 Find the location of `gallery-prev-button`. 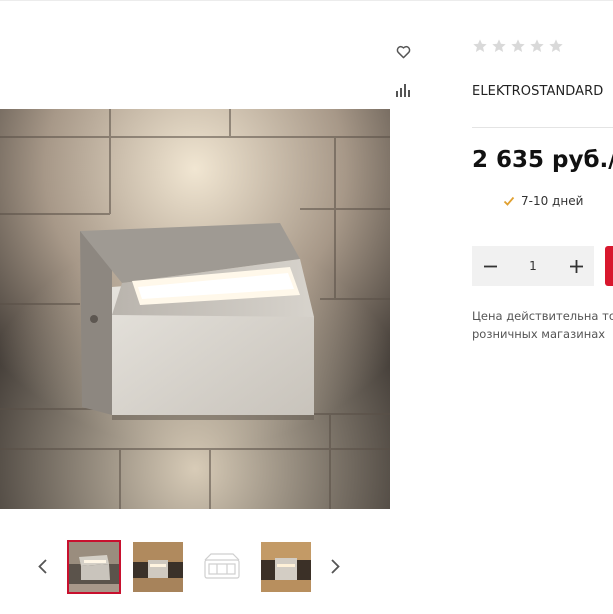

gallery-prev-button is located at coordinates (42, 566).